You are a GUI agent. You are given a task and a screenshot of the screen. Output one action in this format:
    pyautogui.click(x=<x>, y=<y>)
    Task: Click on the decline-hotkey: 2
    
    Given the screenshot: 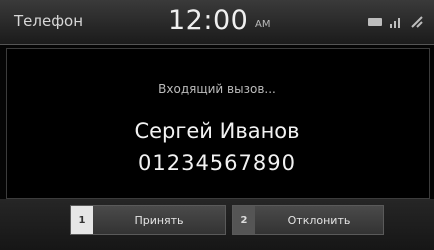 What is the action you would take?
    pyautogui.click(x=244, y=220)
    